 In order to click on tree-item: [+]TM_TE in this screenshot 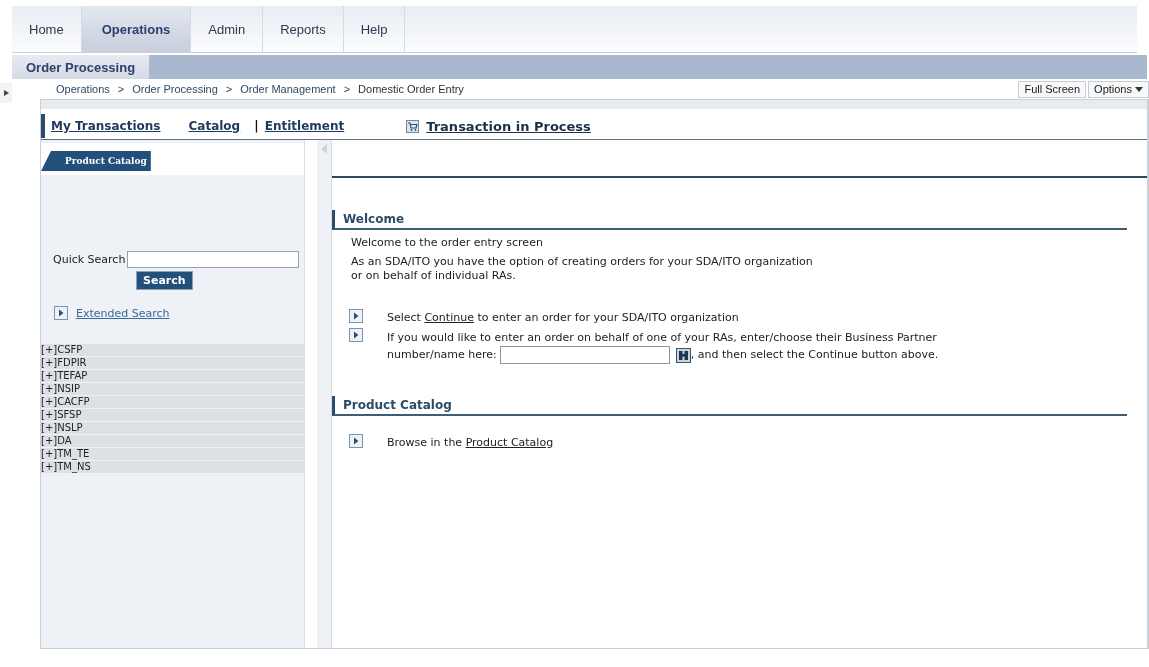, I will do `click(172, 454)`.